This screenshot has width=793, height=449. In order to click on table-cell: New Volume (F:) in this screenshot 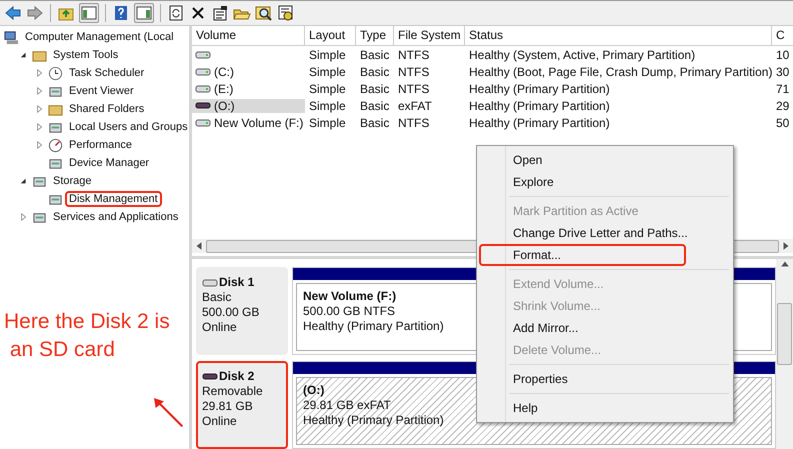, I will do `click(259, 123)`.